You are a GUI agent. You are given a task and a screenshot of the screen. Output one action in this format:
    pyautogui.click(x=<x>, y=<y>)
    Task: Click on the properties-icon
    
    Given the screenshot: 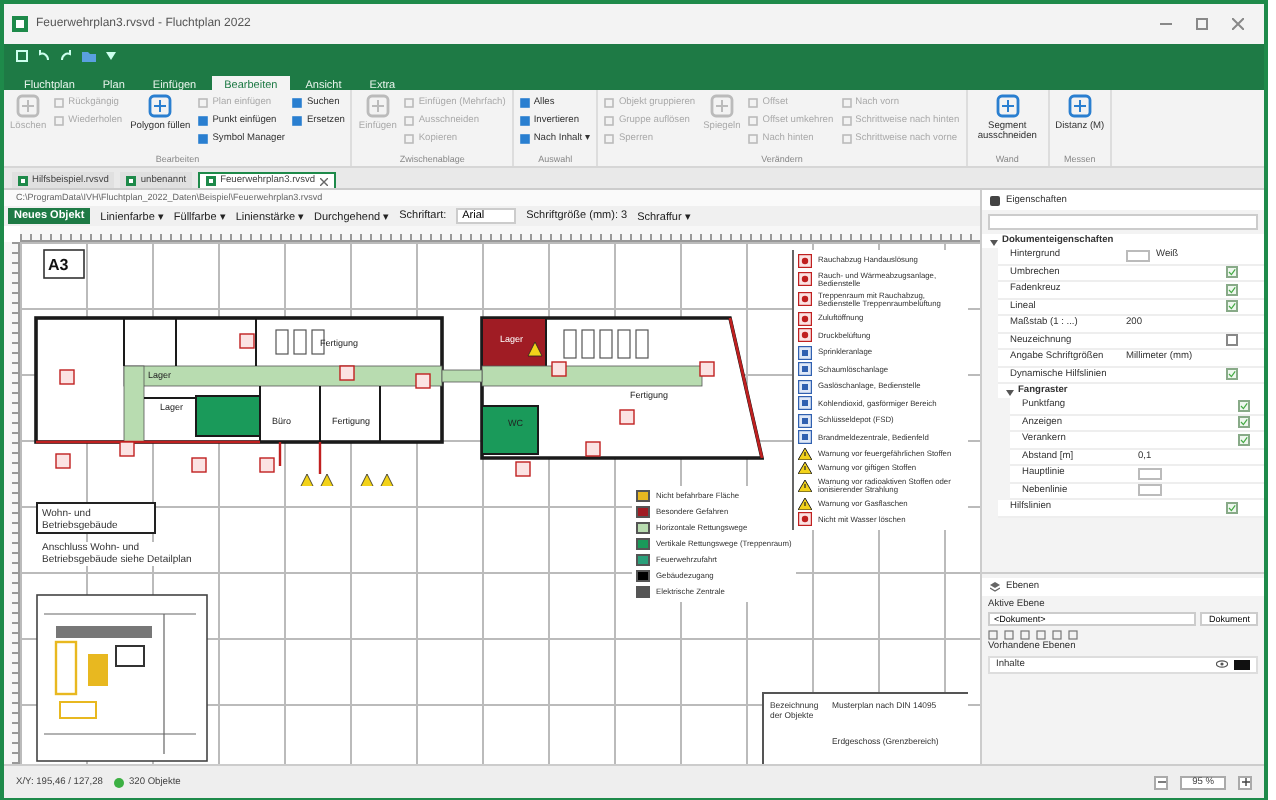 What is the action you would take?
    pyautogui.click(x=995, y=200)
    